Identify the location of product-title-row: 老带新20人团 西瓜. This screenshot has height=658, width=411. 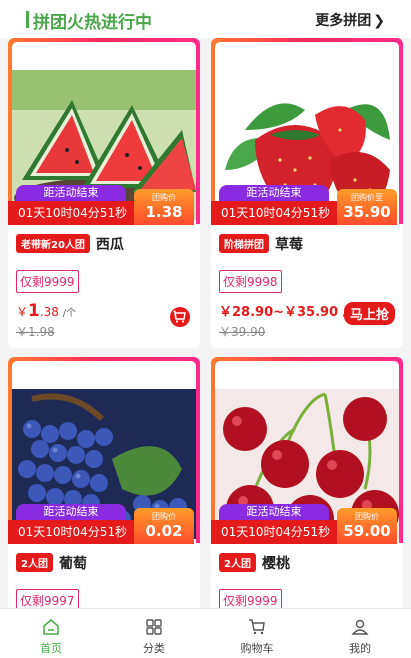
(70, 243).